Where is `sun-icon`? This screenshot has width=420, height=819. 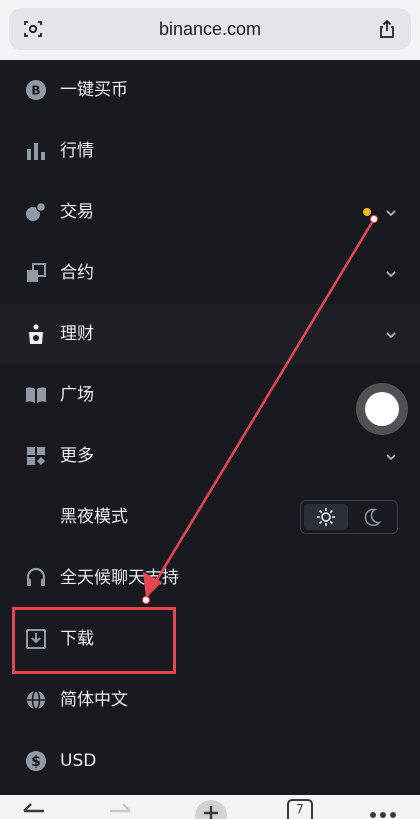
sun-icon is located at coordinates (326, 517).